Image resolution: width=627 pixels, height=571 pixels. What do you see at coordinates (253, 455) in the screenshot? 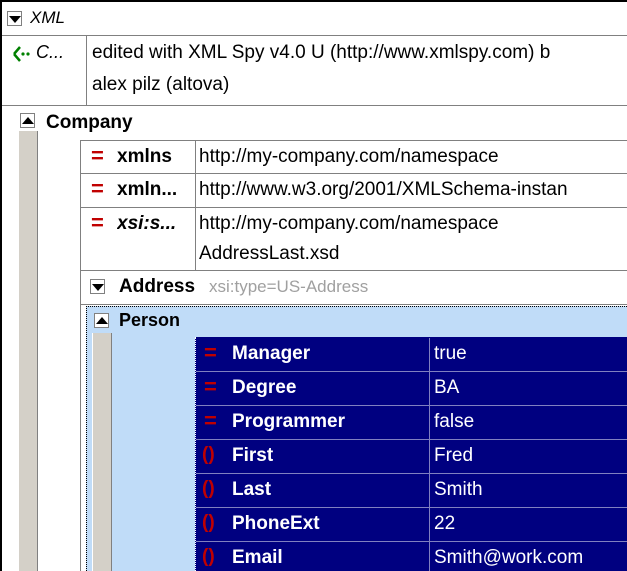
I see `row-name: First` at bounding box center [253, 455].